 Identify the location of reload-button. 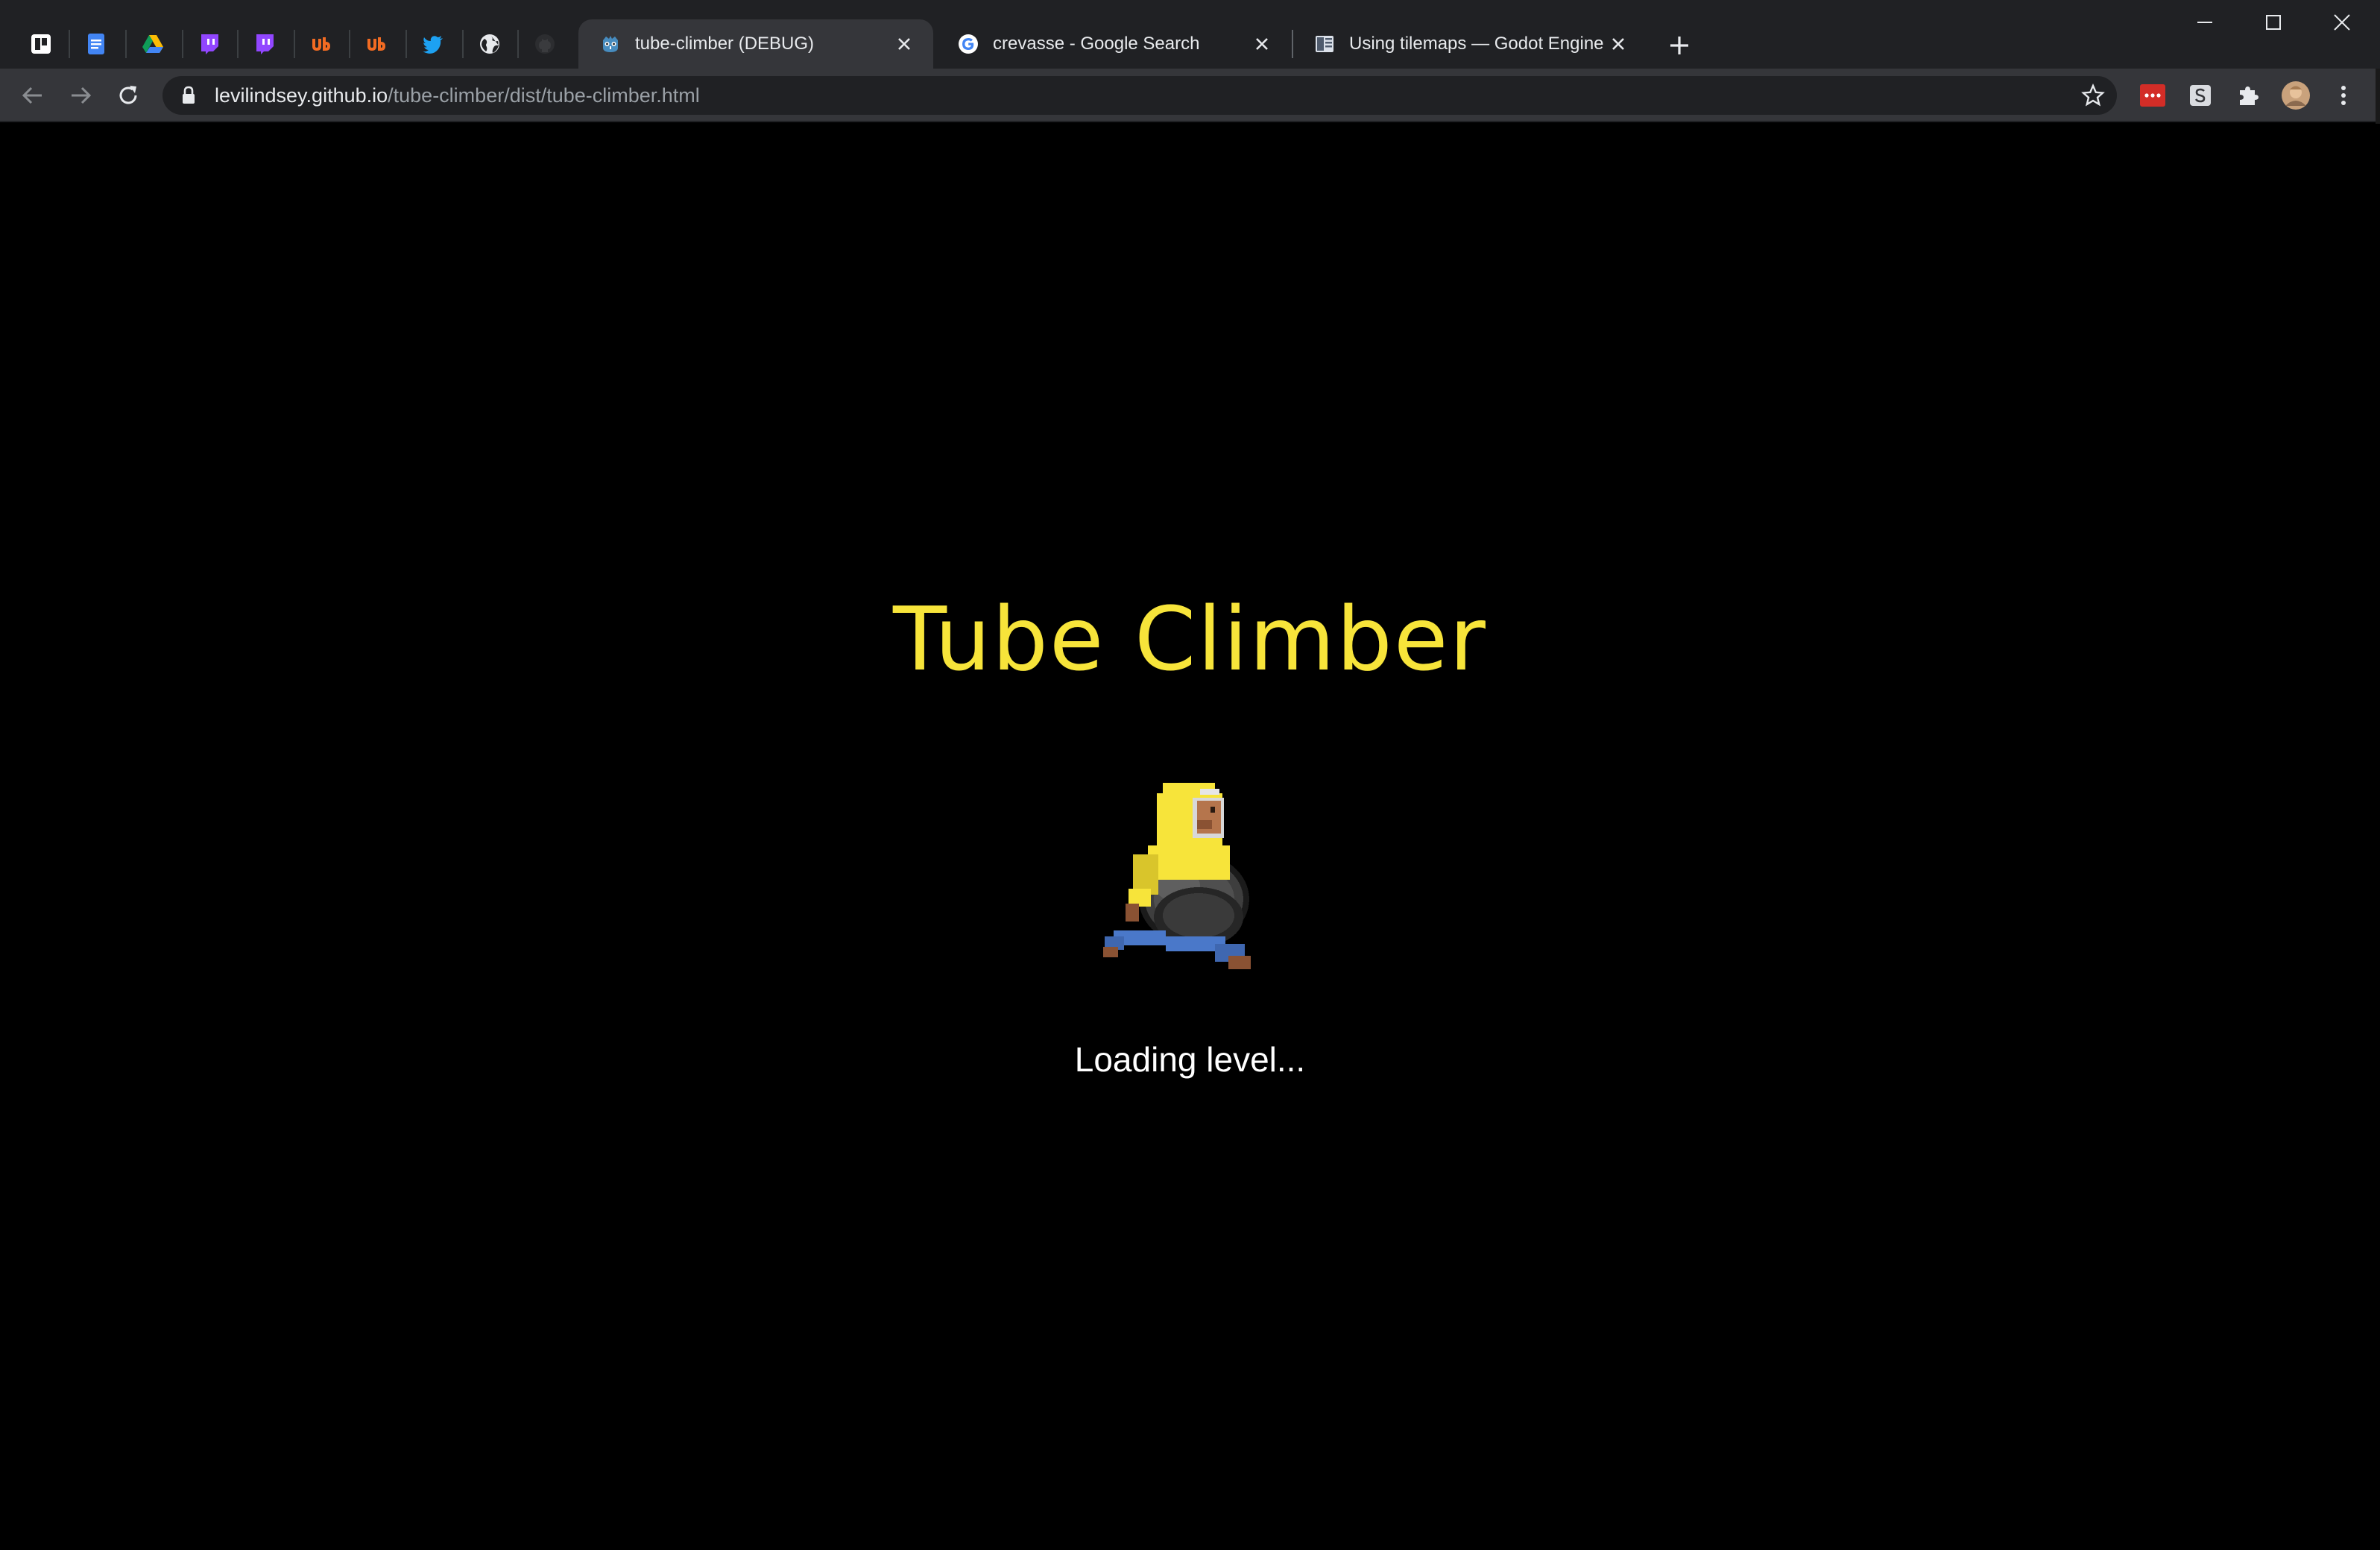
(128, 95).